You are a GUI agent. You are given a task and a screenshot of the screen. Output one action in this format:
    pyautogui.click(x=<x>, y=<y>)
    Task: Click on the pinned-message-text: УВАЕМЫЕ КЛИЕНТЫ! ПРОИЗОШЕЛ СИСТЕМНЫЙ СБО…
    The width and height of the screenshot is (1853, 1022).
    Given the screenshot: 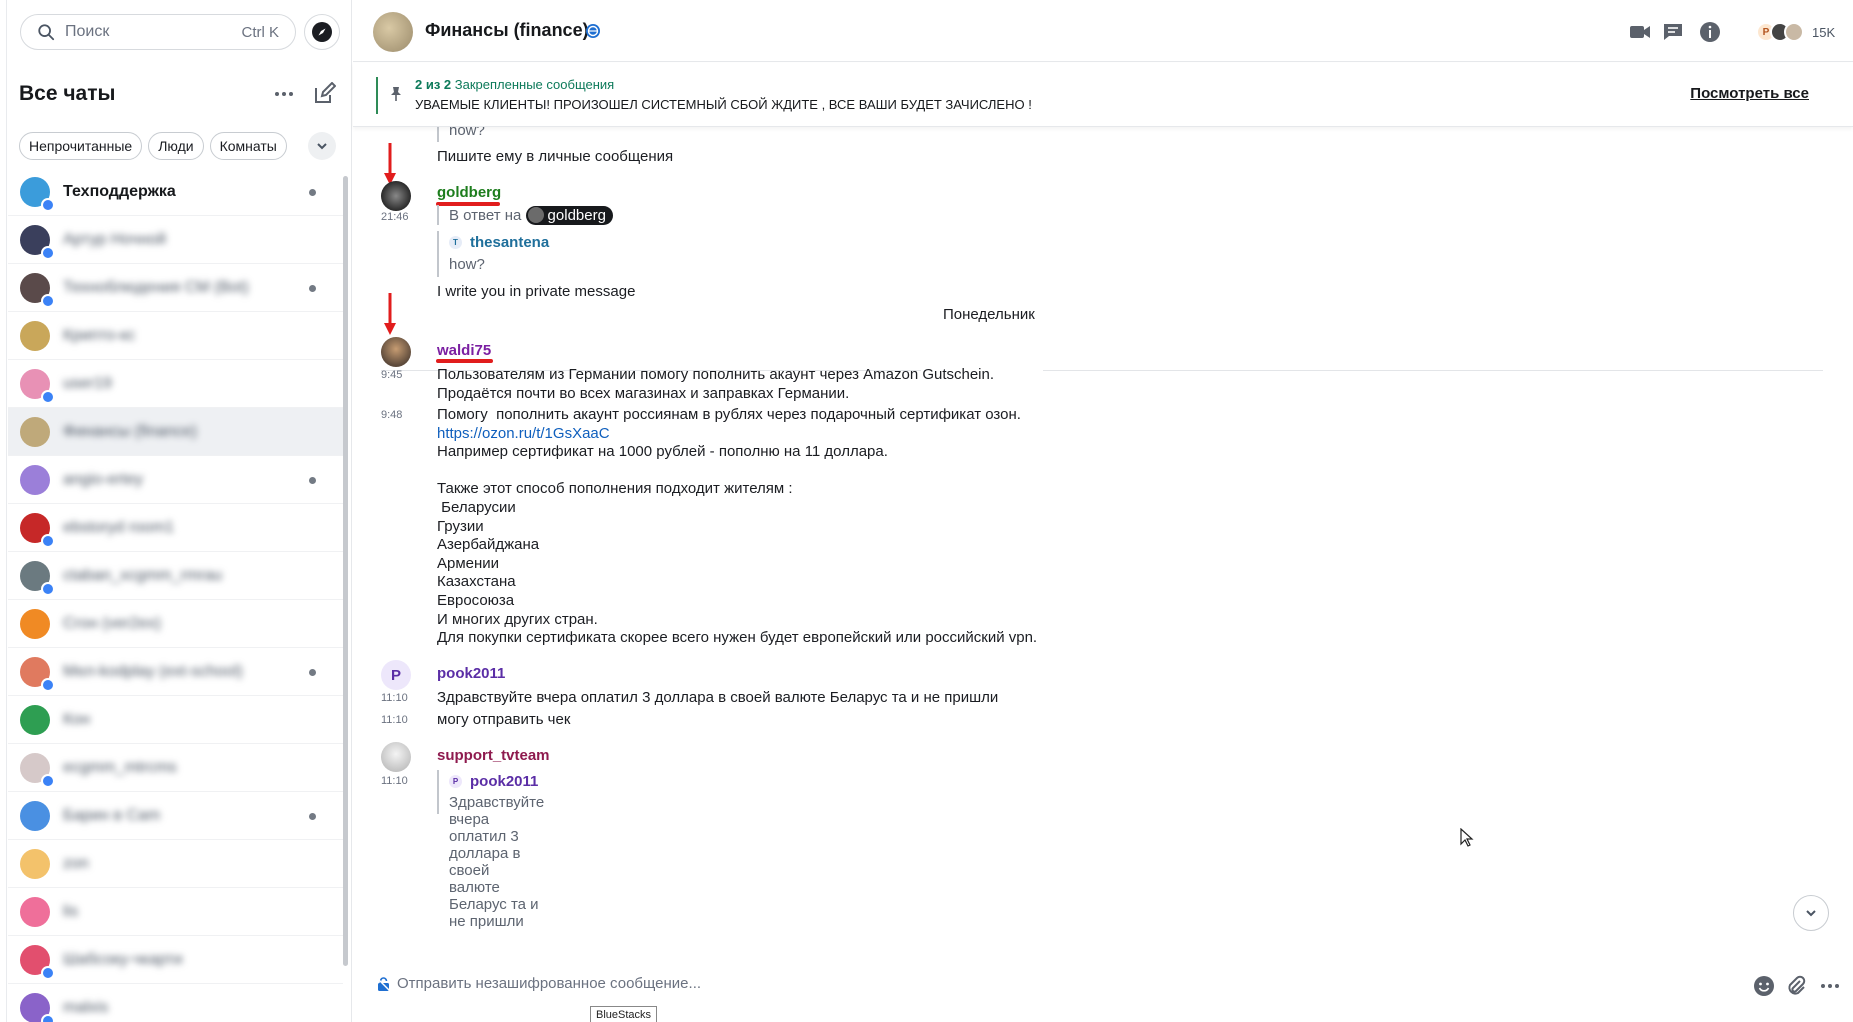 What is the action you would take?
    pyautogui.click(x=723, y=104)
    